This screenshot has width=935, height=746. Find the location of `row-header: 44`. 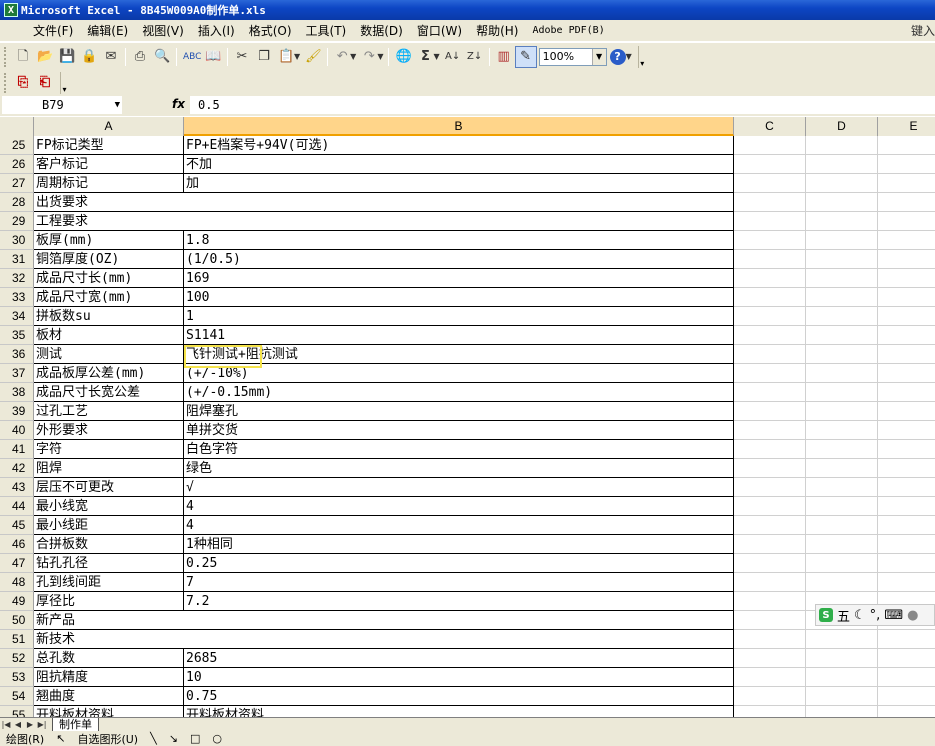

row-header: 44 is located at coordinates (17, 506).